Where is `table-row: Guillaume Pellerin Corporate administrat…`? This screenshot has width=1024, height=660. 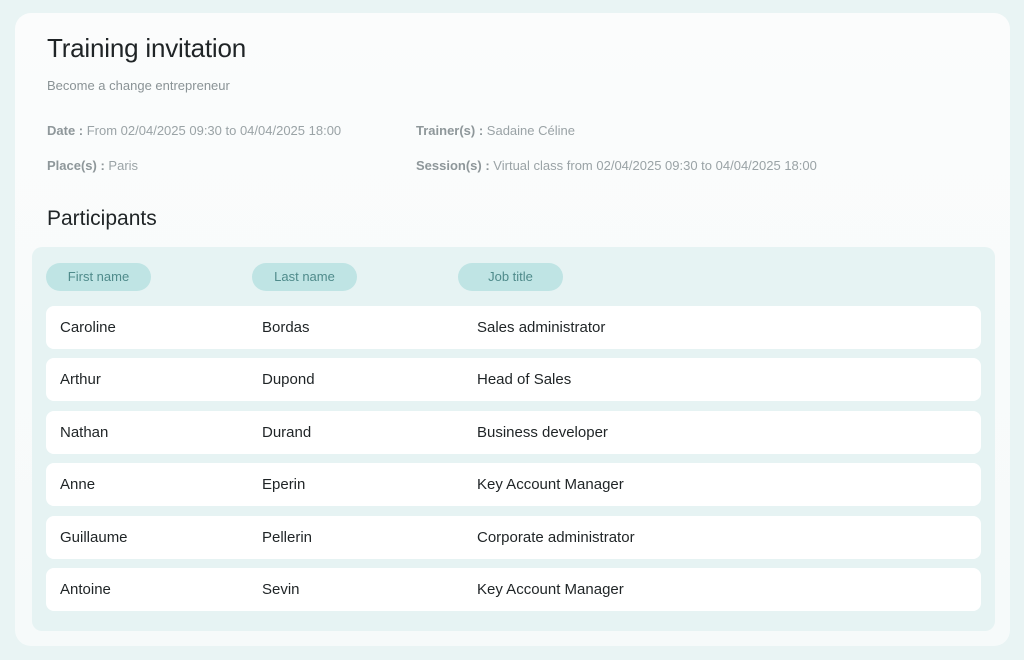
table-row: Guillaume Pellerin Corporate administrat… is located at coordinates (513, 537).